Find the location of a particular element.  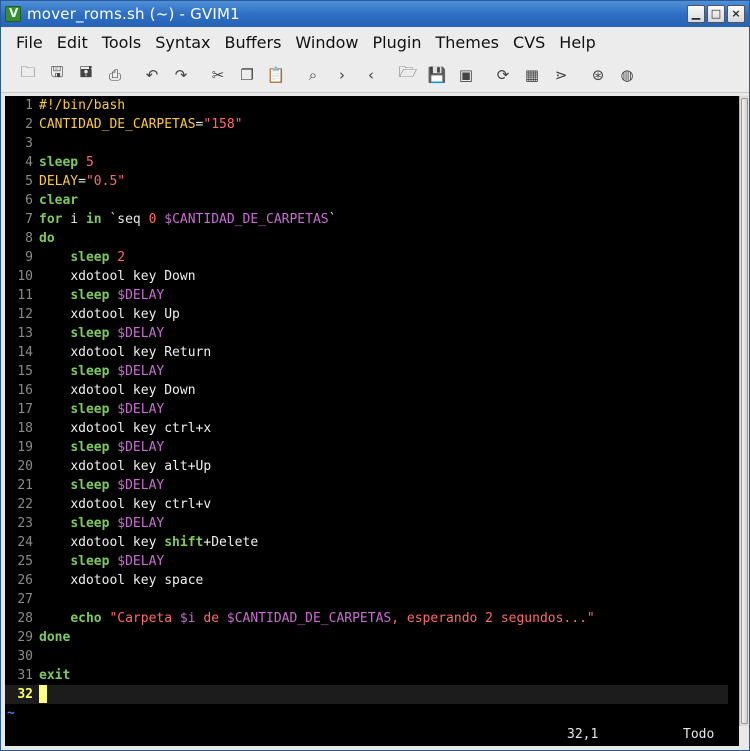

code-token: $DELAY is located at coordinates (141, 409).